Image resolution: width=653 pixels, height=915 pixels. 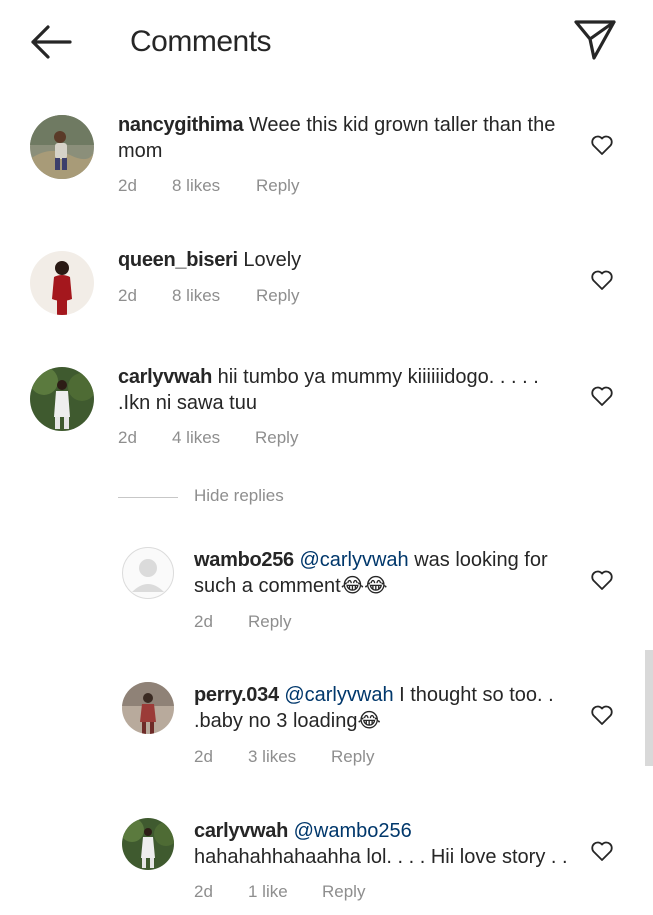 I want to click on reply-likes: 1 like, so click(x=268, y=892).